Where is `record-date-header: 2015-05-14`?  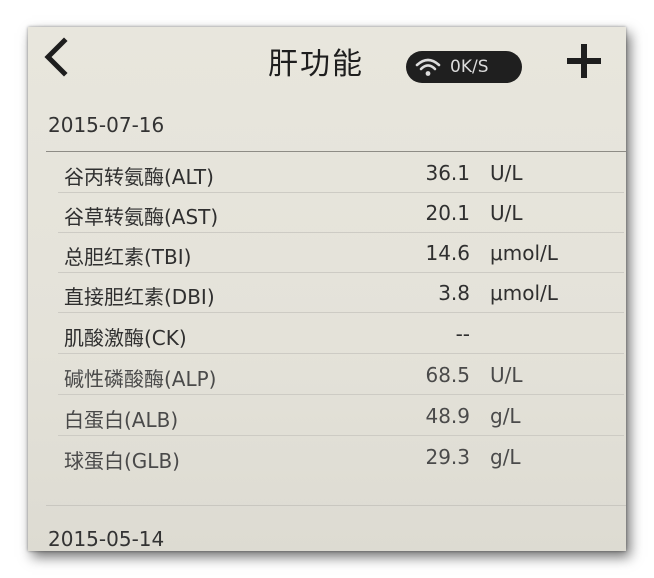
record-date-header: 2015-05-14 is located at coordinates (327, 536).